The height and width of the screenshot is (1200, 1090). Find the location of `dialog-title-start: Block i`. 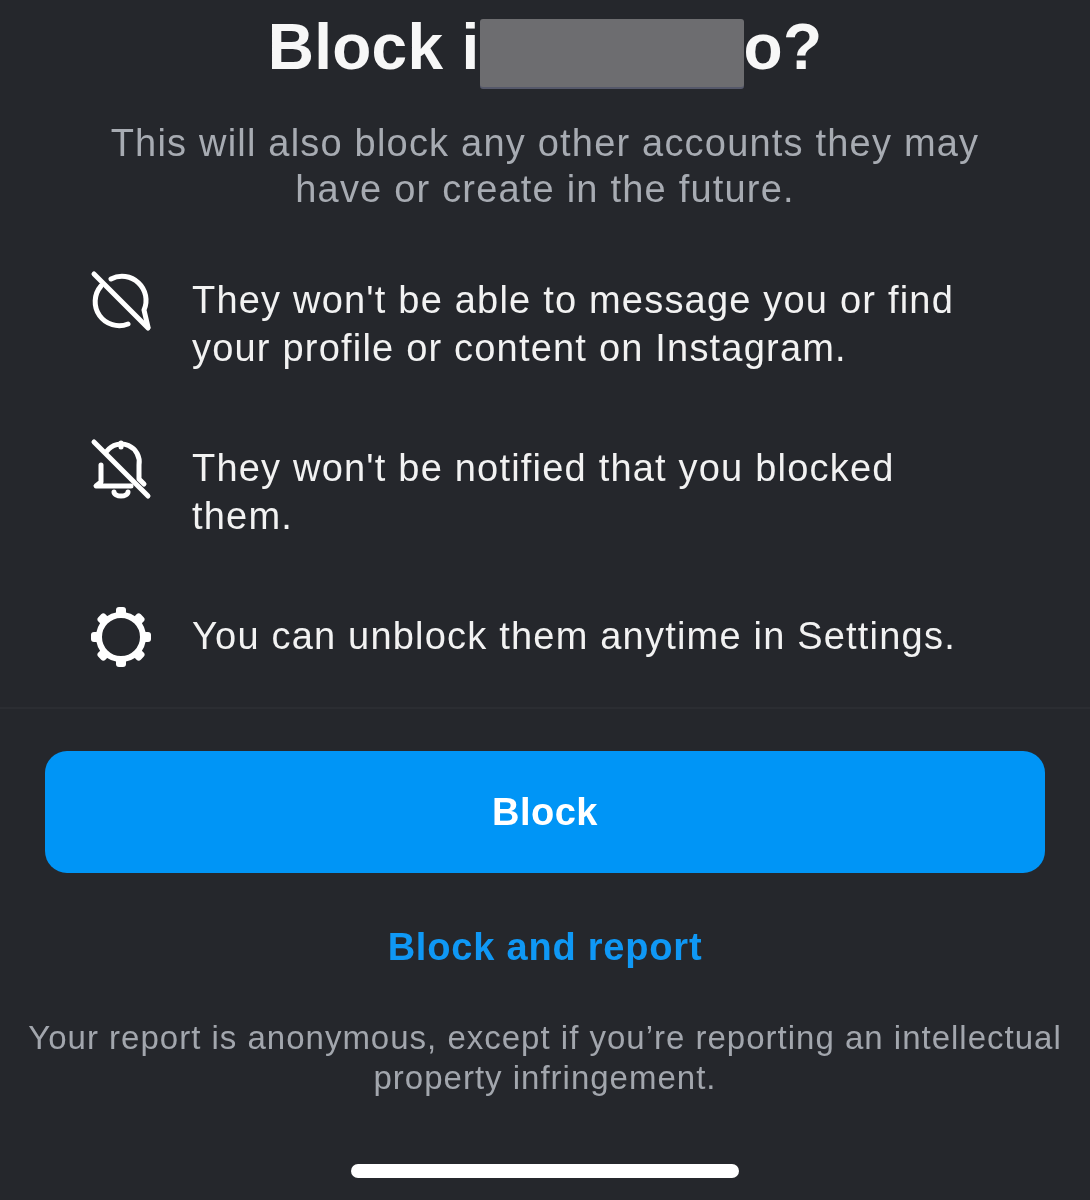

dialog-title-start: Block i is located at coordinates (373, 47).